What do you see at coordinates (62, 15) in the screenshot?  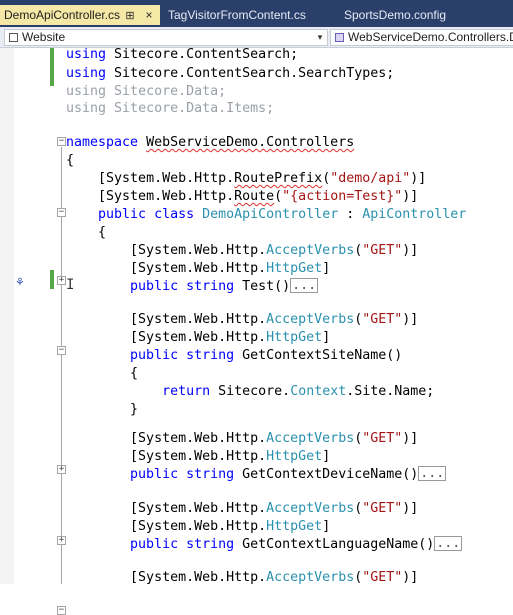 I see `tab-label: DemoApiController.cs` at bounding box center [62, 15].